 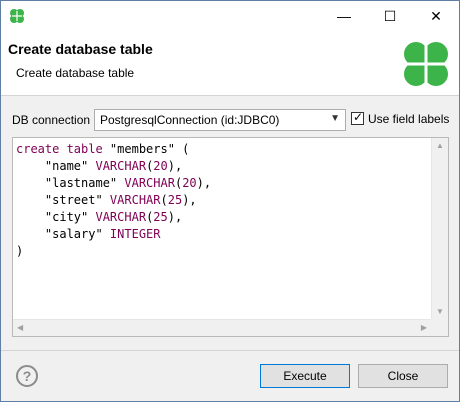 What do you see at coordinates (20, 327) in the screenshot?
I see `scroll-left-icon: ◀` at bounding box center [20, 327].